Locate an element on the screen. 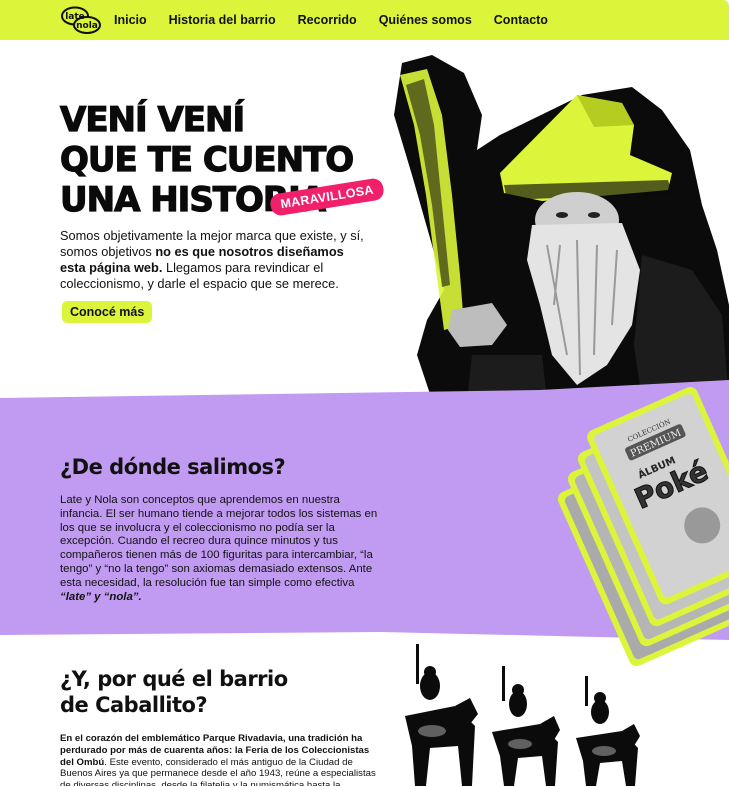 This screenshot has width=729, height=786. hero-title-line-1: VENÍ VENÍ is located at coordinates (152, 119).